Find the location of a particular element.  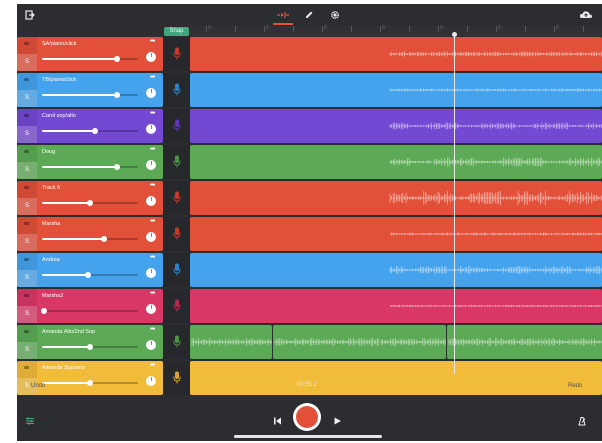

export-icon is located at coordinates (30, 15).